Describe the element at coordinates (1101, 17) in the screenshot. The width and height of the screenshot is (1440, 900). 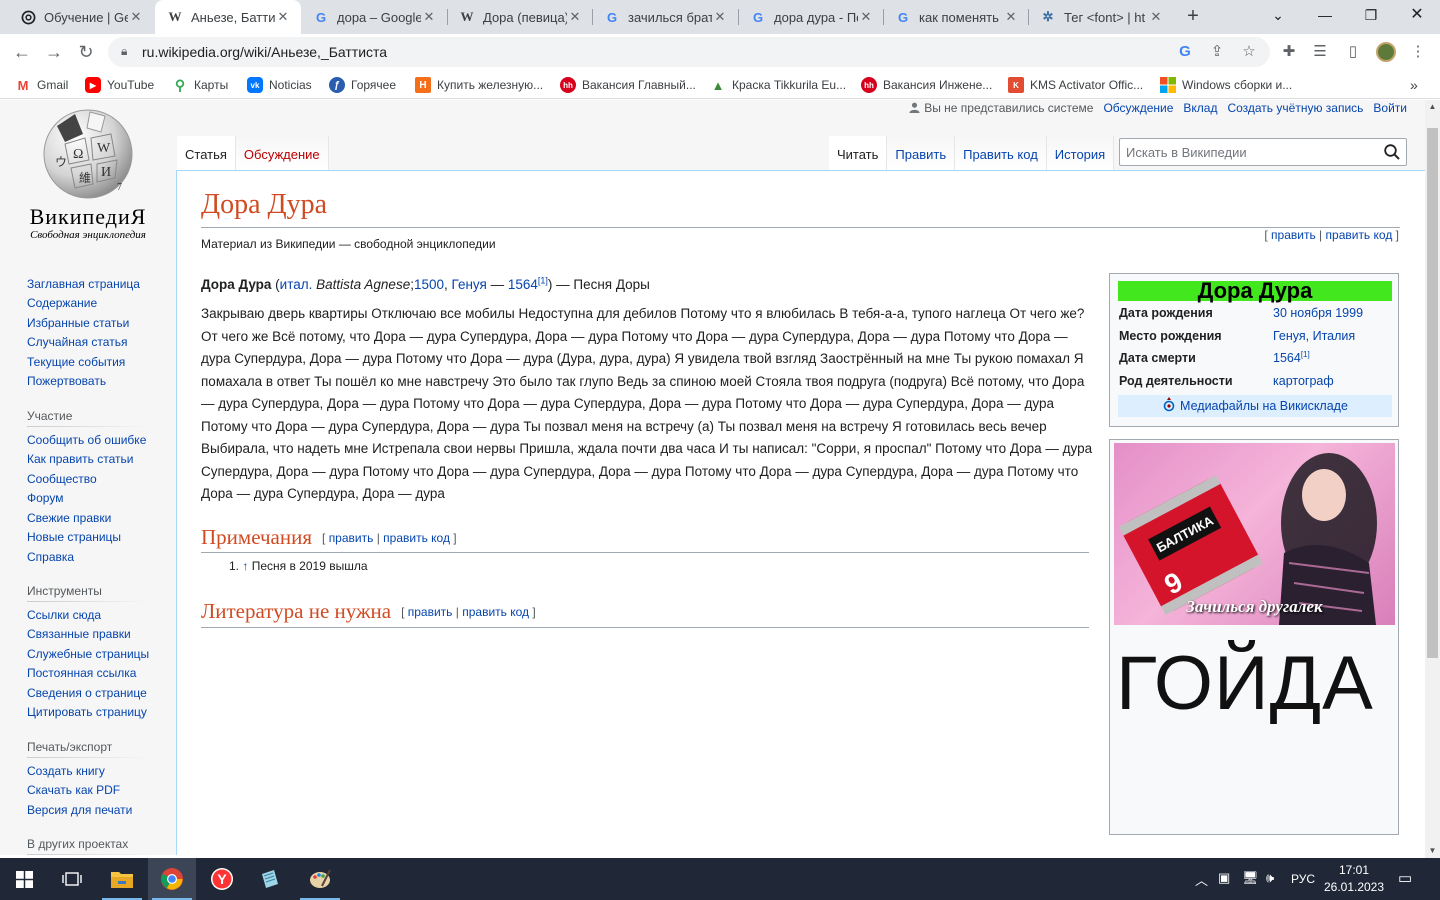
I see `browser-tab: ✲ Тег <font> | ht ✕` at that location.